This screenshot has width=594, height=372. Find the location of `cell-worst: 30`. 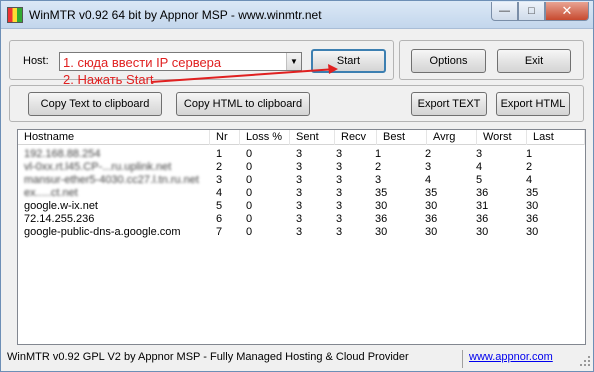

cell-worst: 30 is located at coordinates (482, 232).